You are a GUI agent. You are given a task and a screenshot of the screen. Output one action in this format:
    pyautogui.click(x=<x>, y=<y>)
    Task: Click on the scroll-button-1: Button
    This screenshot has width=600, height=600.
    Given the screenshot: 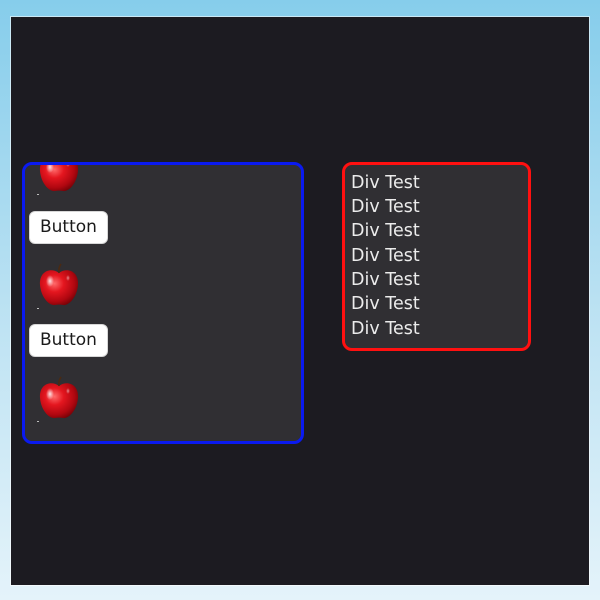 What is the action you would take?
    pyautogui.click(x=68, y=227)
    